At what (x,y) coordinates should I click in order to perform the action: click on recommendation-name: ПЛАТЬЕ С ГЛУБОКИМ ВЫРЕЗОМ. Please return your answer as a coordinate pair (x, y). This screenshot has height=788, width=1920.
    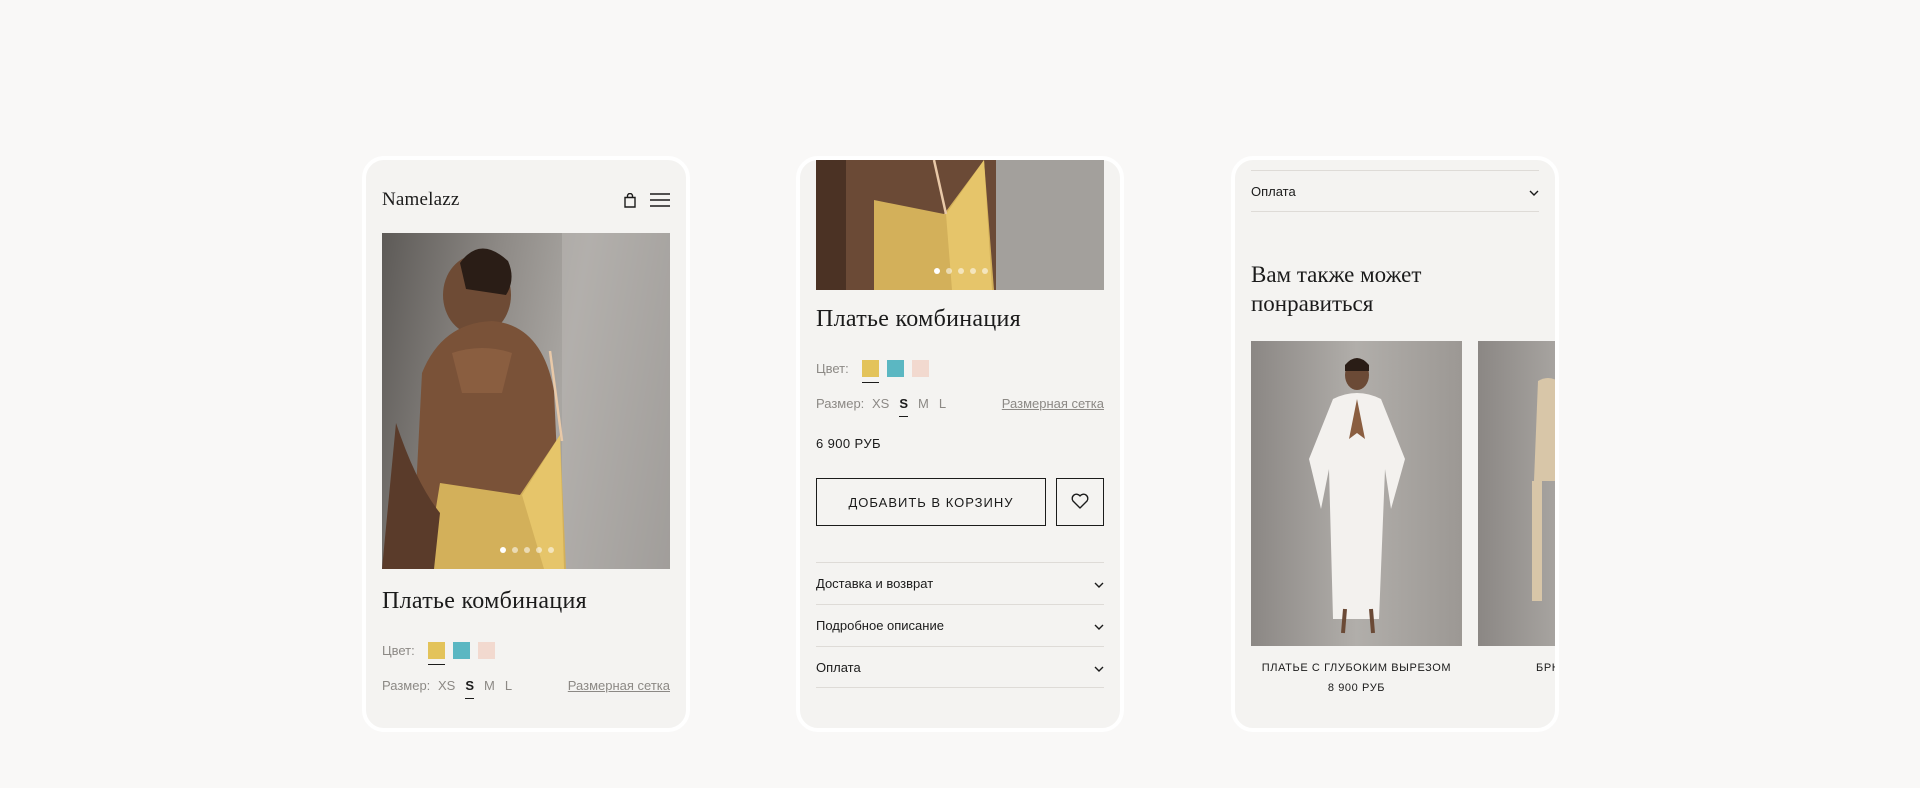
    Looking at the image, I should click on (1356, 668).